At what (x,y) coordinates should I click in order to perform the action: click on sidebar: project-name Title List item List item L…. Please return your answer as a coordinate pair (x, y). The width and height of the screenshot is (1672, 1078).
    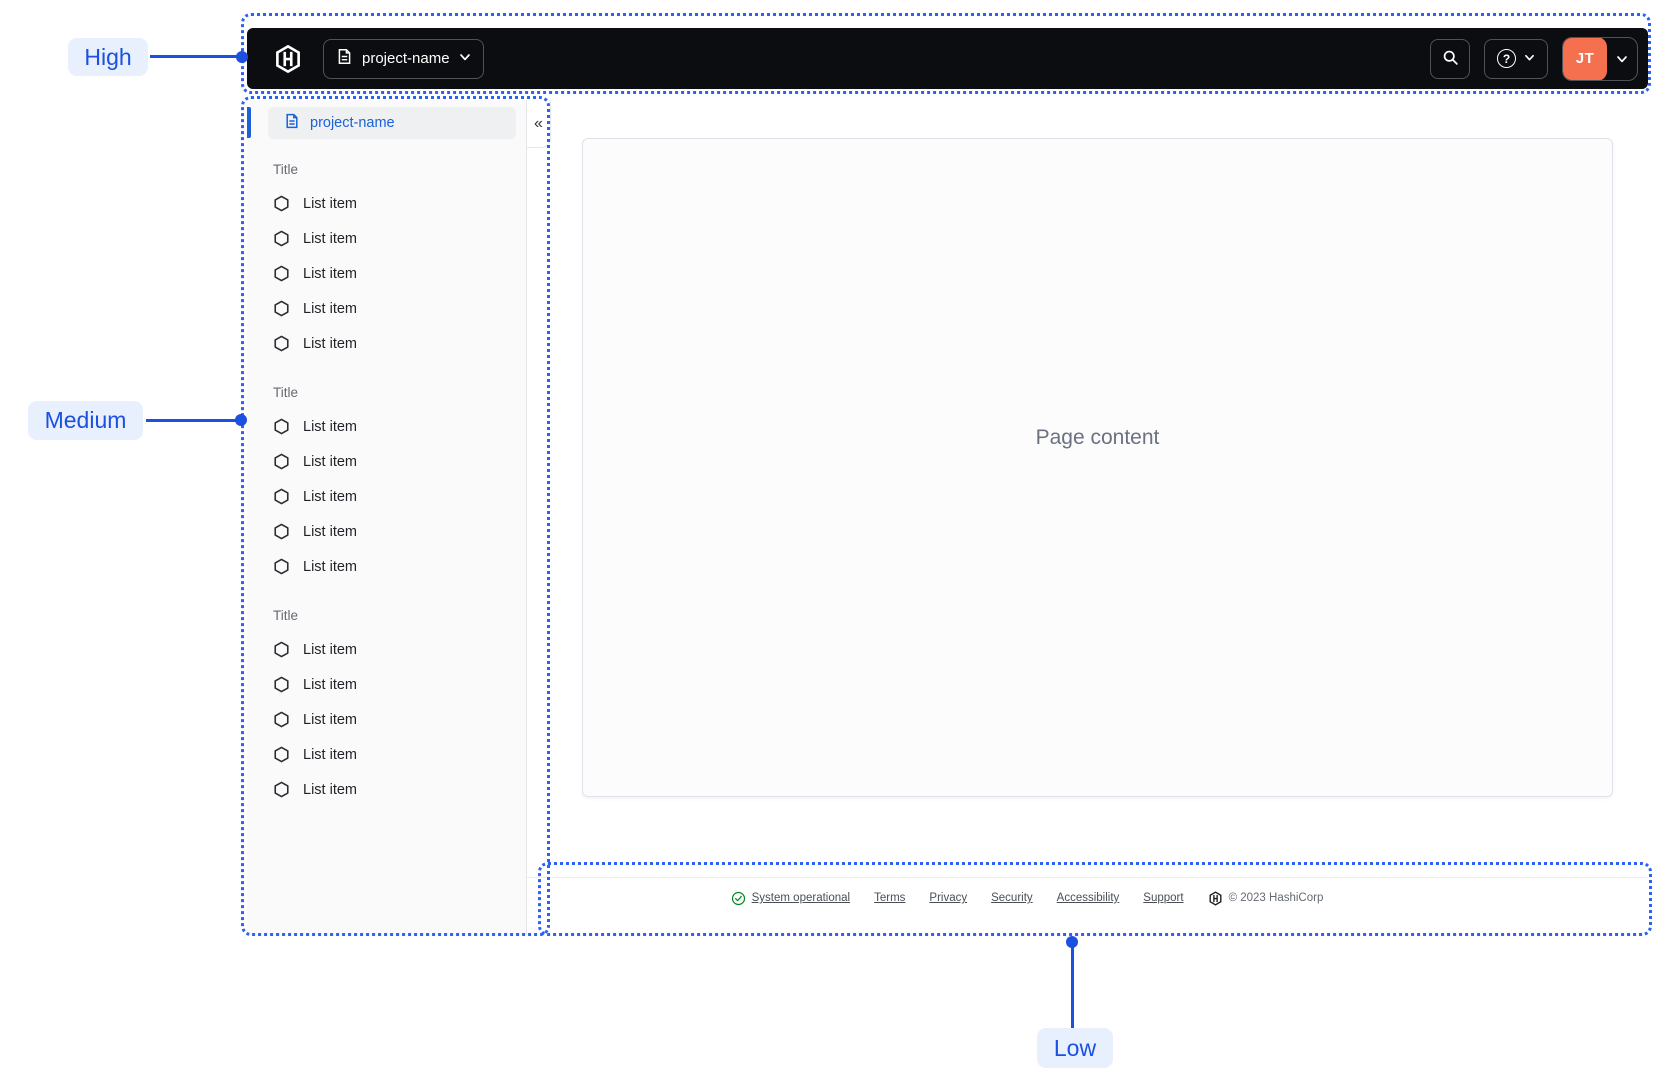
    Looking at the image, I should click on (387, 517).